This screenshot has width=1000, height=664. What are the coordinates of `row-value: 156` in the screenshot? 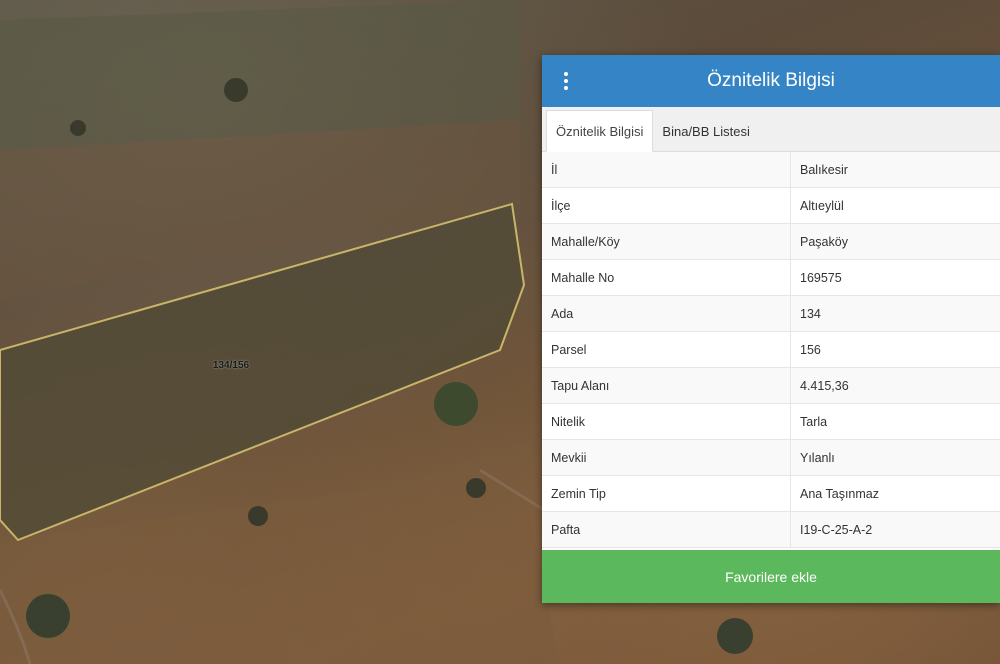 It's located at (895, 349).